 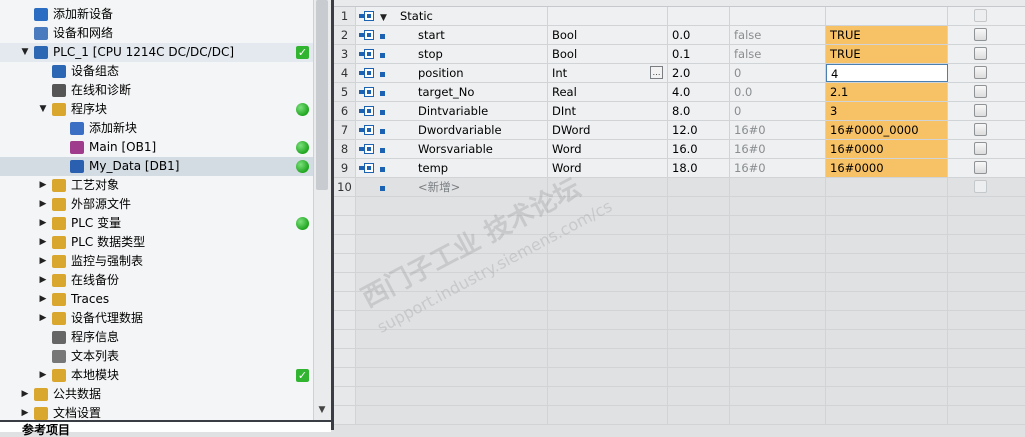 What do you see at coordinates (157, 223) in the screenshot?
I see `tree-item: ▶ PLC 变量` at bounding box center [157, 223].